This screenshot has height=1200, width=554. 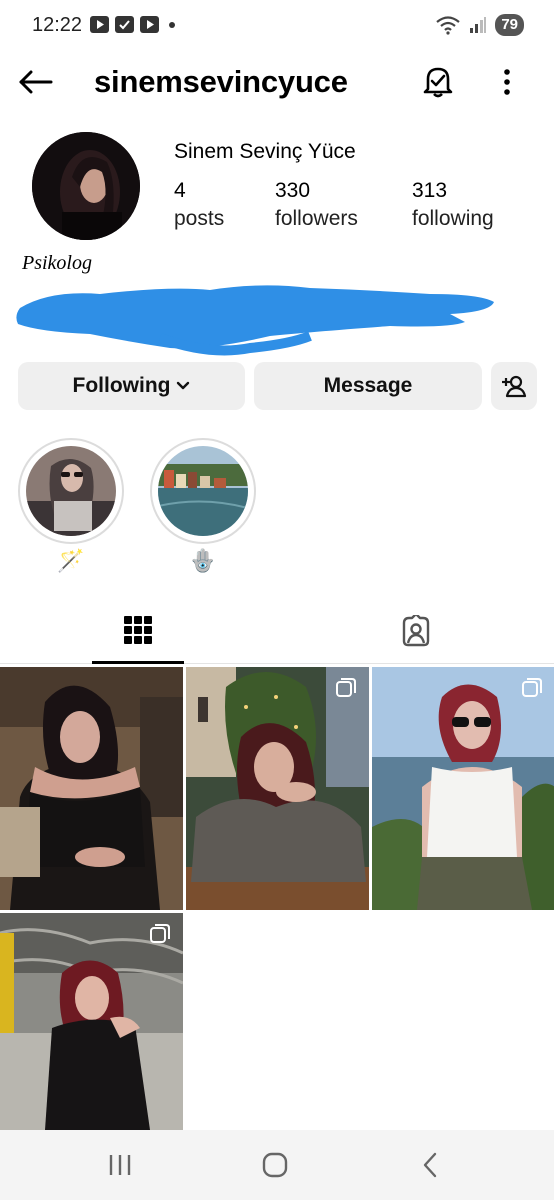 I want to click on stat-posts: 4 posts, so click(x=199, y=206).